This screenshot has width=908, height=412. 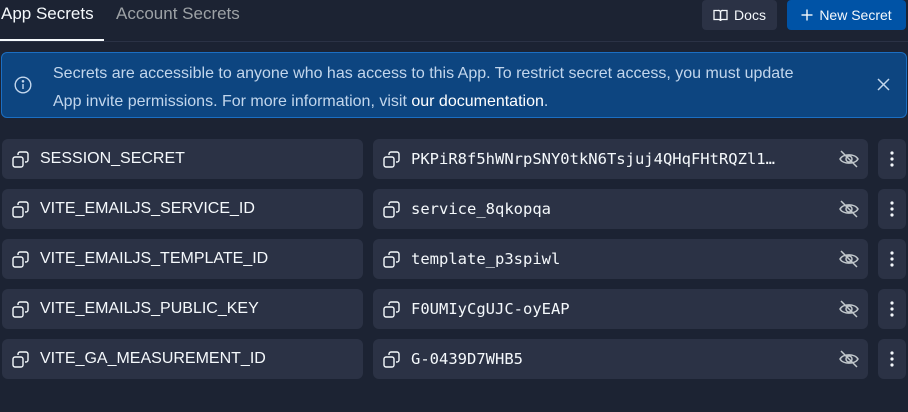 I want to click on docs-button-label: Docs, so click(x=750, y=15).